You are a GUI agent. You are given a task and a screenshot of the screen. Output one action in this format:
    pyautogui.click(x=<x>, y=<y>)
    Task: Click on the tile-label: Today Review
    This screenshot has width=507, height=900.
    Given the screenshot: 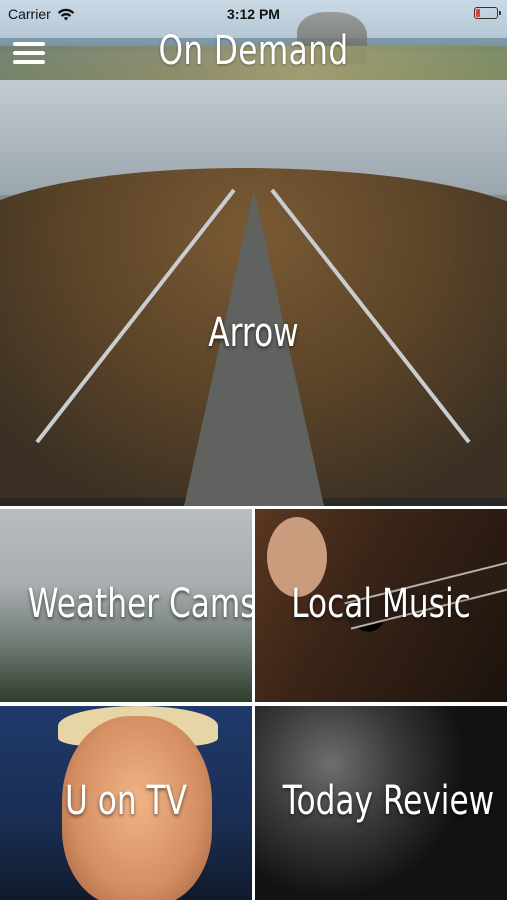 What is the action you would take?
    pyautogui.click(x=388, y=801)
    